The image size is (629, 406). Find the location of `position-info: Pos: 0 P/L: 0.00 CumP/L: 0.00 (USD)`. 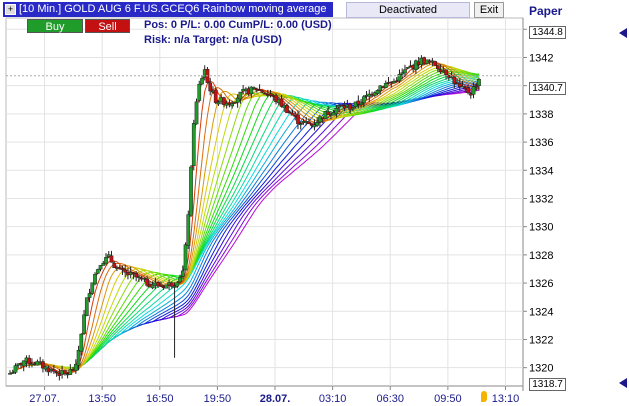

position-info: Pos: 0 P/L: 0.00 CumP/L: 0.00 (USD) is located at coordinates (238, 25).